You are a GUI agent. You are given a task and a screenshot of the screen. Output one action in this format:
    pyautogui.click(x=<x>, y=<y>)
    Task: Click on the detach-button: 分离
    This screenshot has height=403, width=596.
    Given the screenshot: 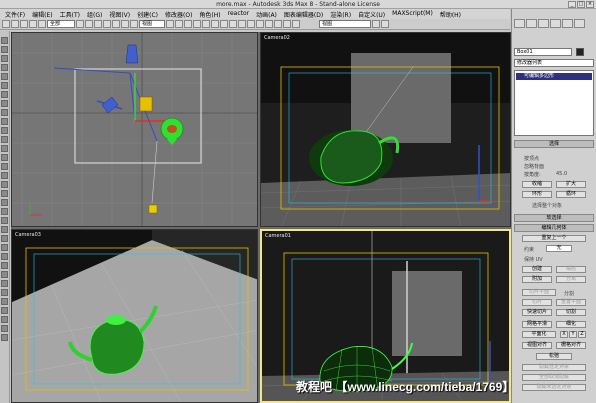 What is the action you would take?
    pyautogui.click(x=571, y=279)
    